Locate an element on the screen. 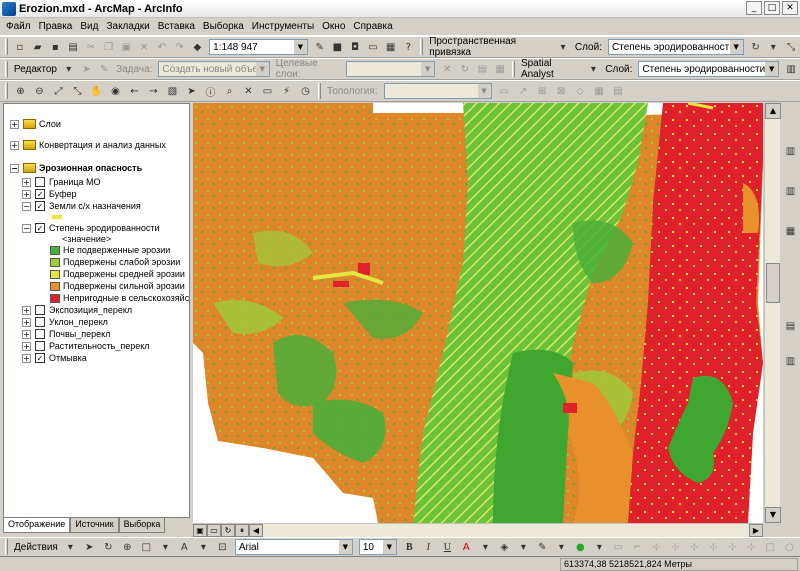 The height and width of the screenshot is (571, 800). topology-fix-icon: ▤ is located at coordinates (618, 91).